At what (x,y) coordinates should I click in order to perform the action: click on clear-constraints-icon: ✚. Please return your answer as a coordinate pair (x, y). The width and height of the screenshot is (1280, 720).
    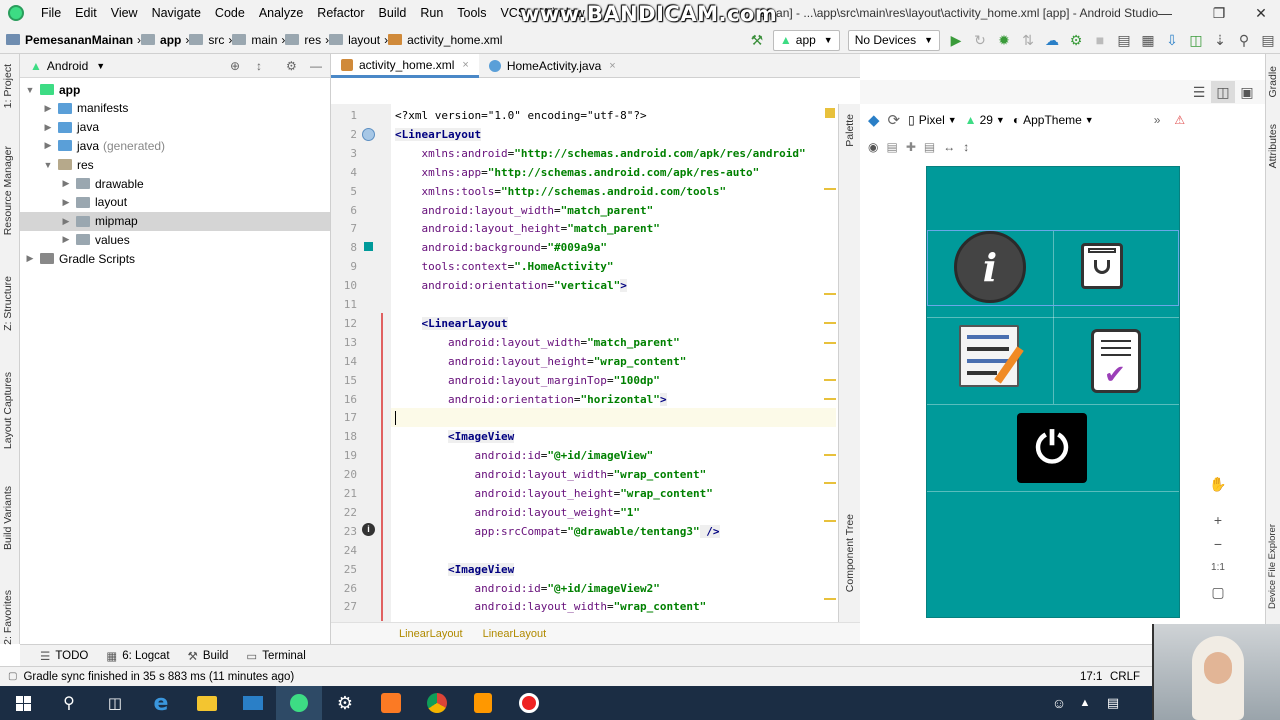
    Looking at the image, I should click on (911, 147).